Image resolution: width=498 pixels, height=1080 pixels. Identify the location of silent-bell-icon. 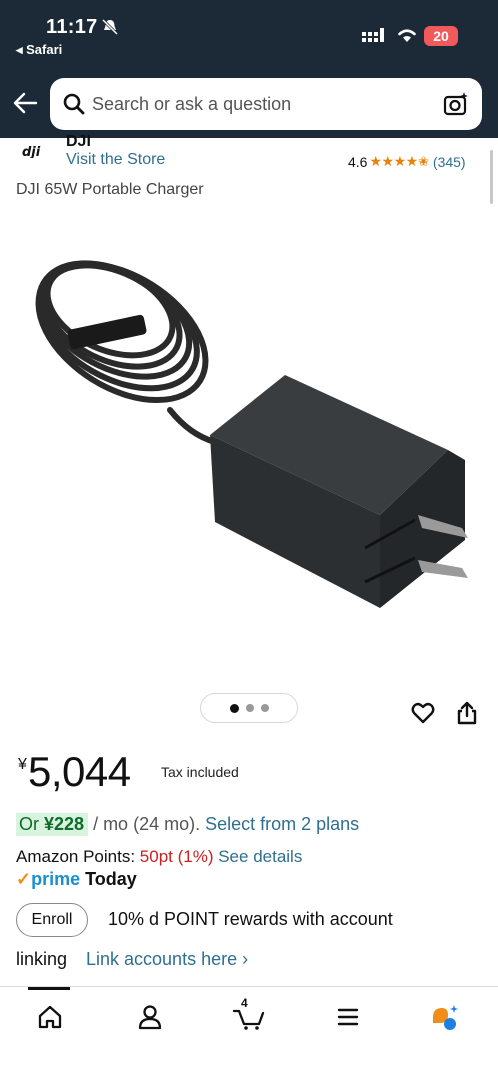
(110, 27).